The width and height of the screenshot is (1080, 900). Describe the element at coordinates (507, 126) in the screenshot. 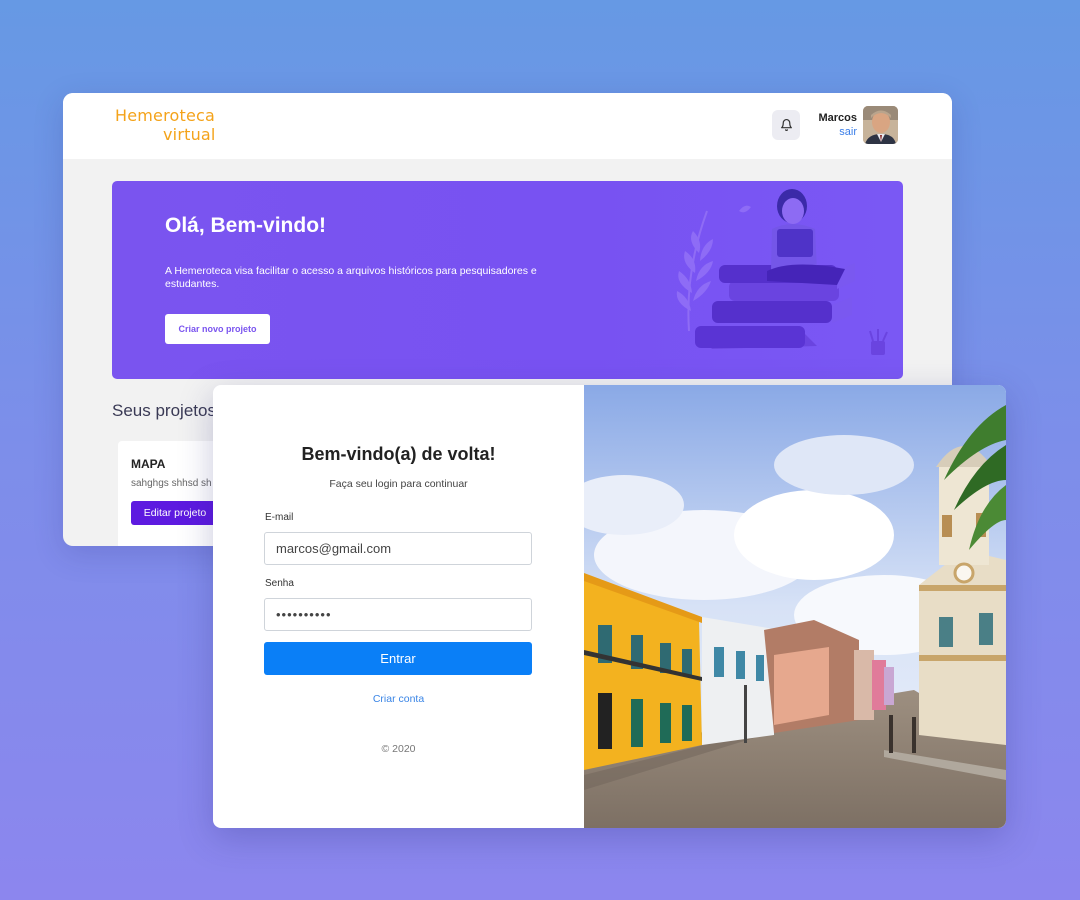

I see `header: Hemeroteca virtual Marcos sair` at that location.